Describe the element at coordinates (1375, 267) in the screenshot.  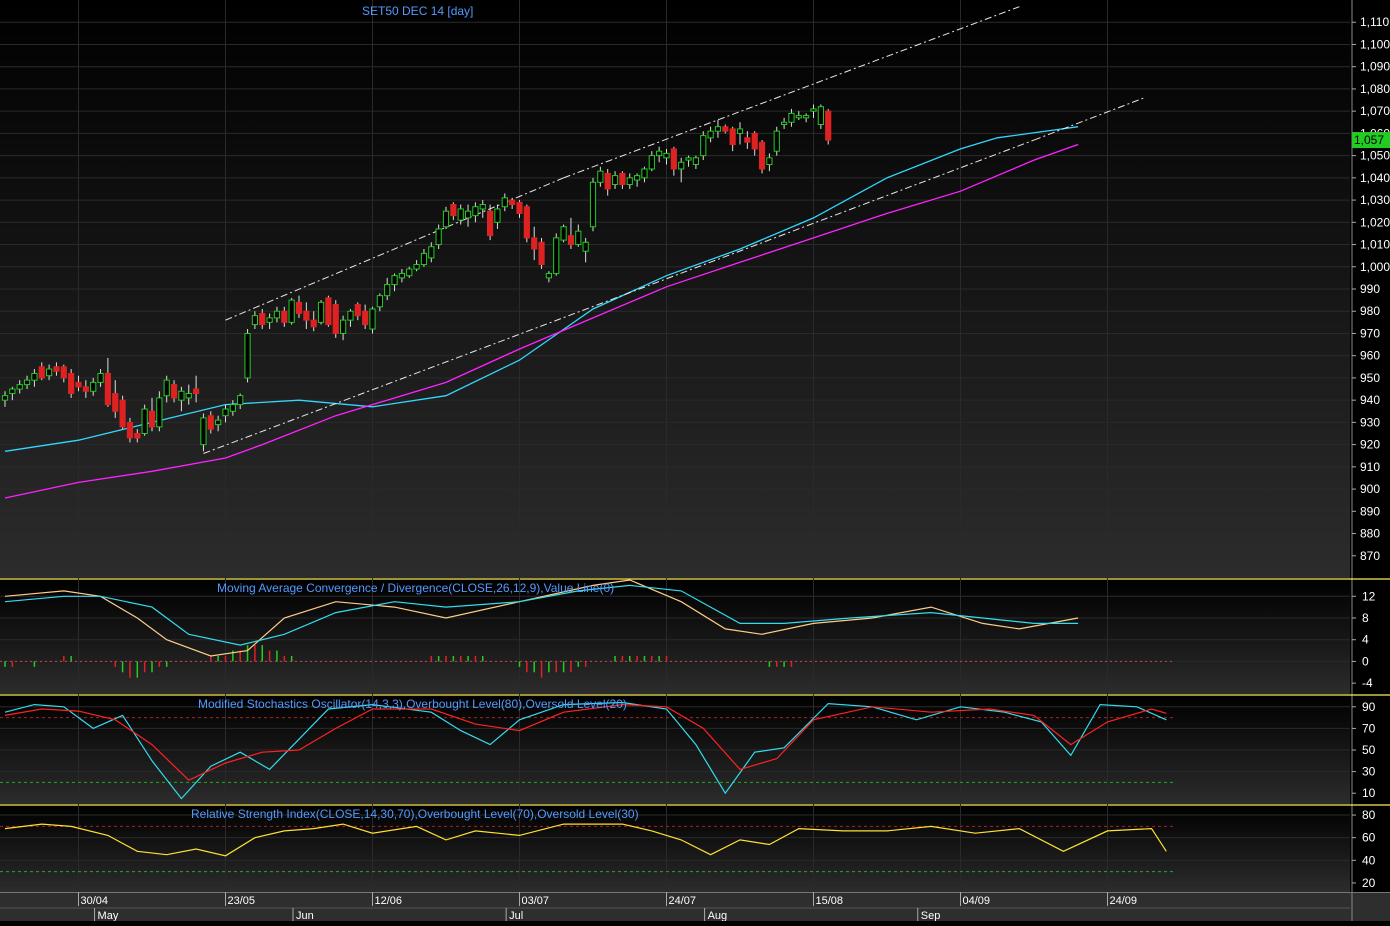
I see `price-tick-label: 1,000` at that location.